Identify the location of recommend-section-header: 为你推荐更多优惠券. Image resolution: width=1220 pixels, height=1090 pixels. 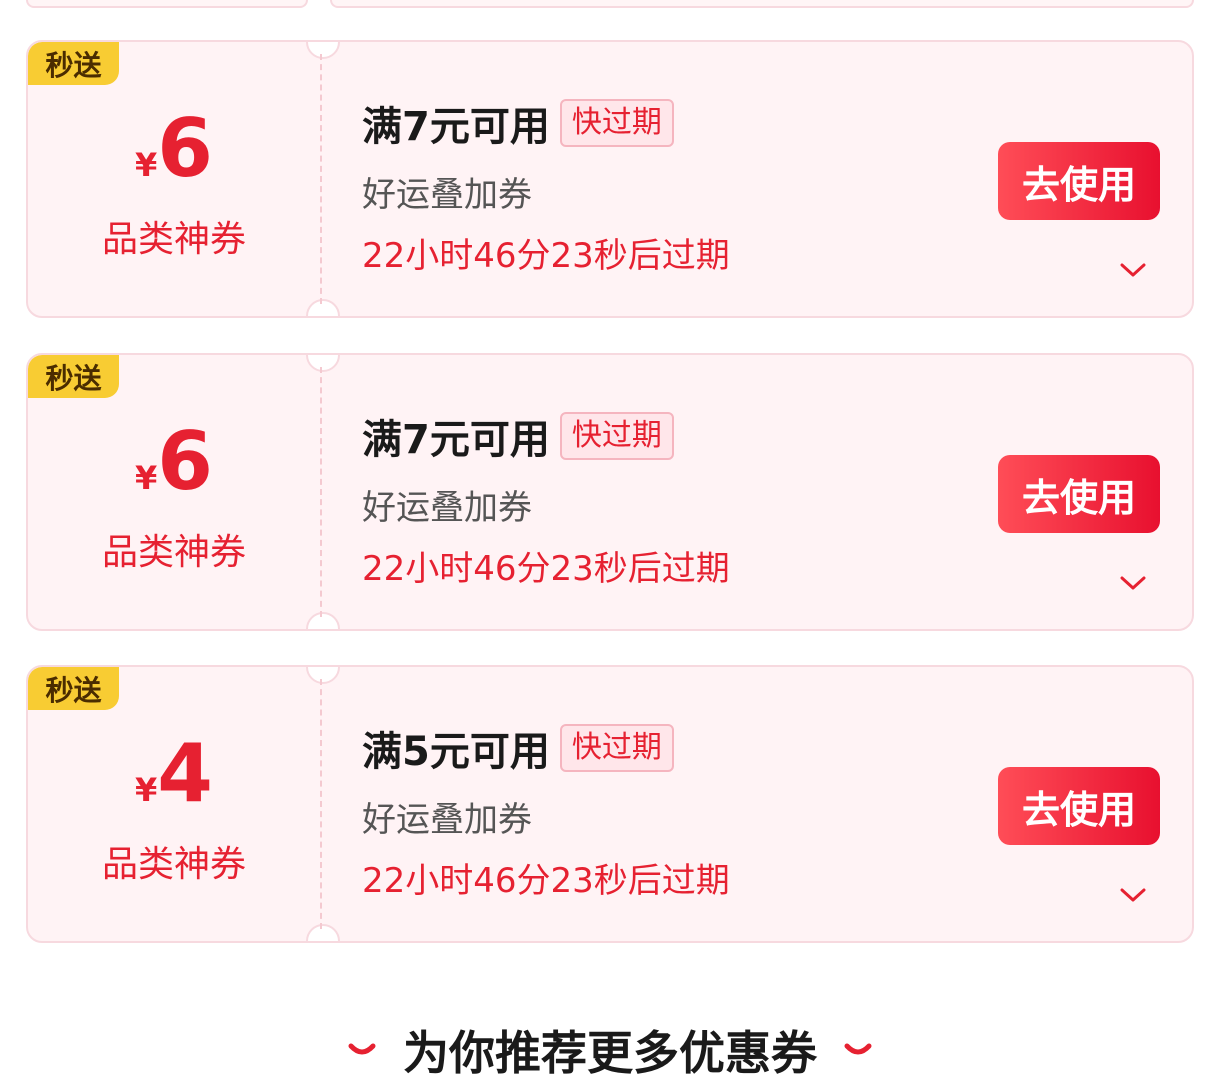
(610, 1050).